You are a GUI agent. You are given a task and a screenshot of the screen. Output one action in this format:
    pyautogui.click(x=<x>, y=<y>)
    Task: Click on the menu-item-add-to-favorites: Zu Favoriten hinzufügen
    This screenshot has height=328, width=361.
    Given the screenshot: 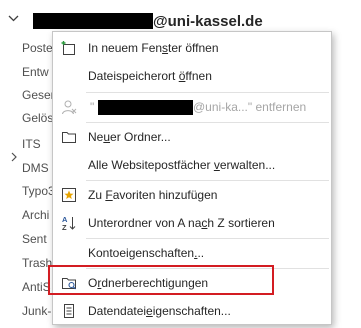 What is the action you would take?
    pyautogui.click(x=192, y=195)
    